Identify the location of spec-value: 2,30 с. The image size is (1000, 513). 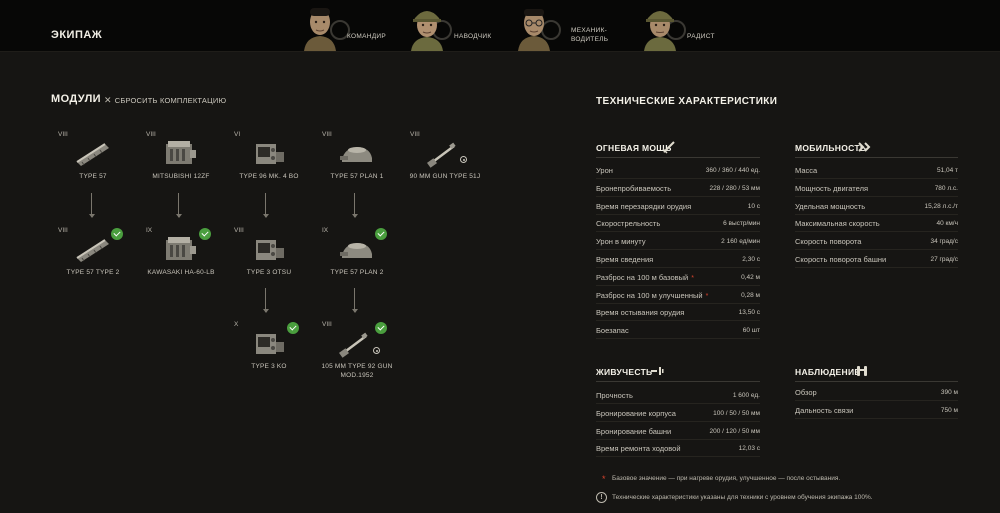
(751, 259).